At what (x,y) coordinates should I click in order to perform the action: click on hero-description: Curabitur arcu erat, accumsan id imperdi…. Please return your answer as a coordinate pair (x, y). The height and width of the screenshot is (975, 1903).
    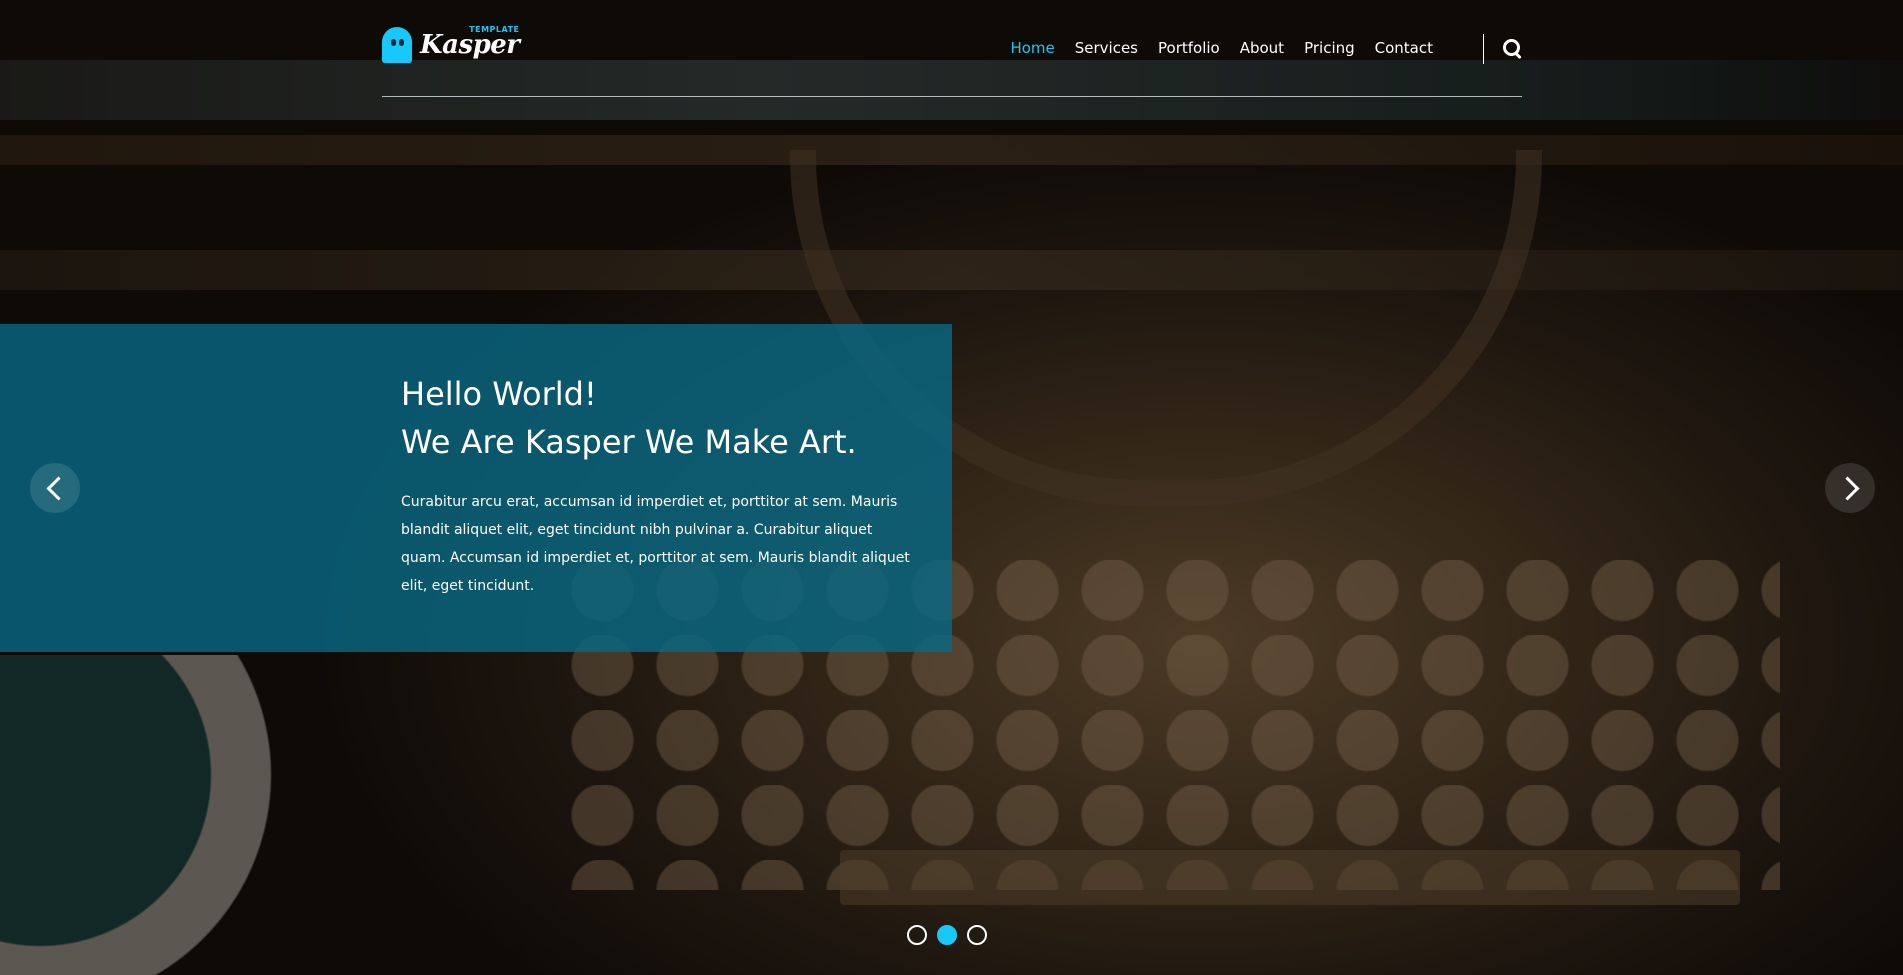
    Looking at the image, I should click on (655, 544).